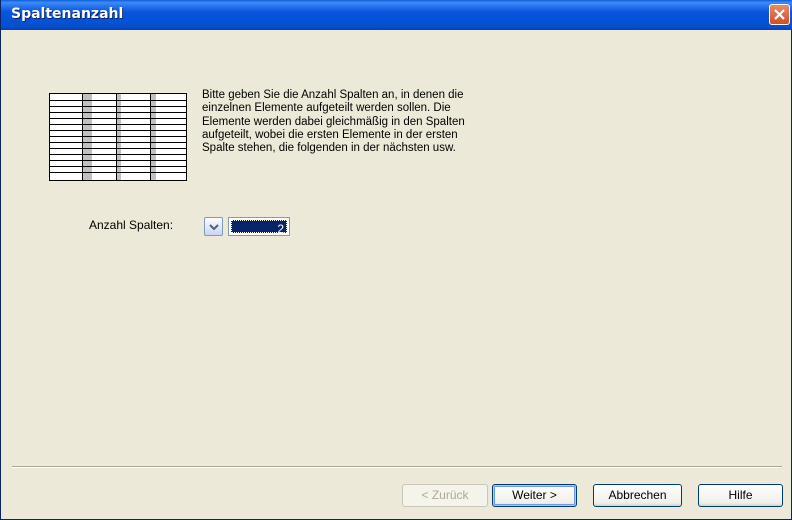  I want to click on columns-count-field: 2, so click(259, 226).